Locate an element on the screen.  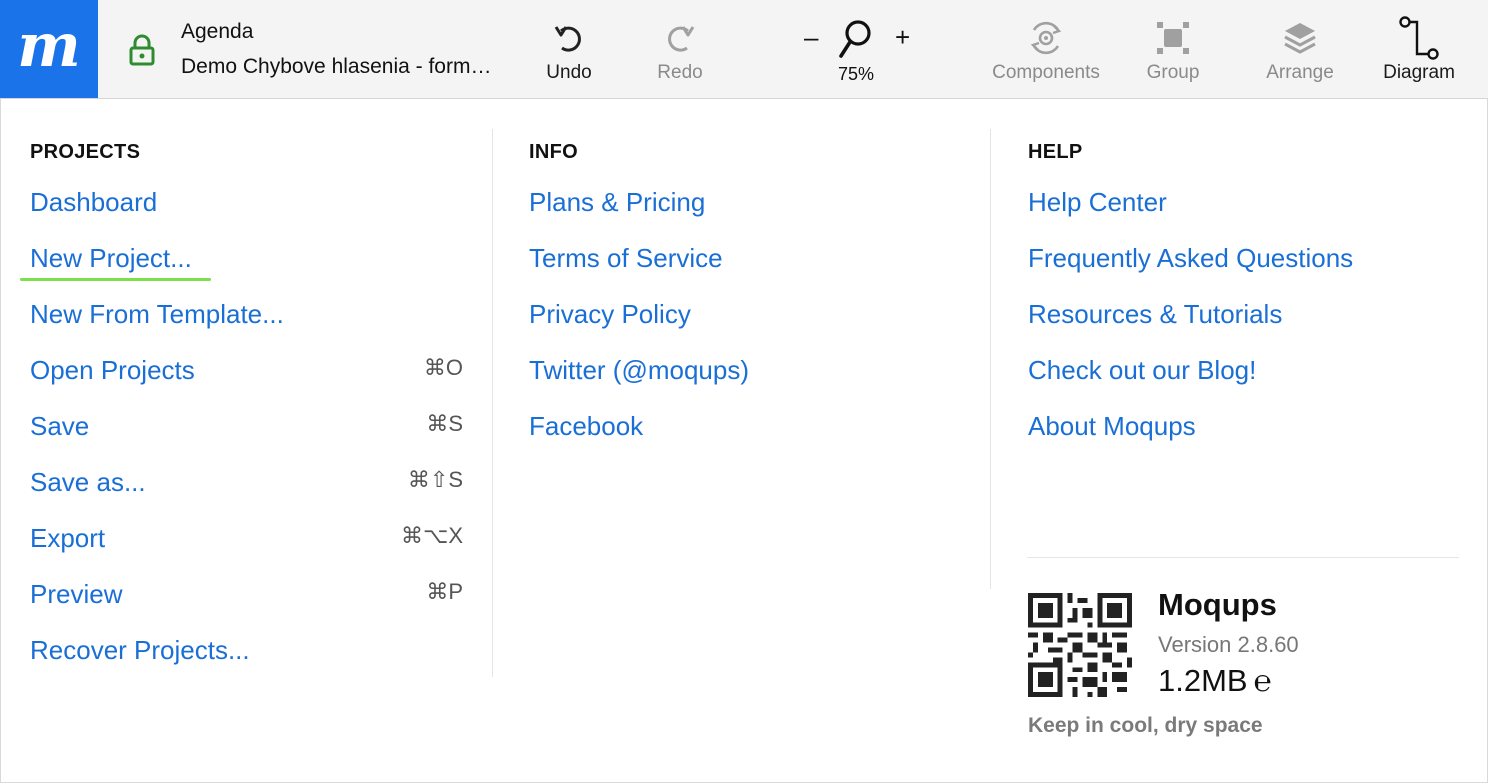
about-tagline: Keep in cool, dry space is located at coordinates (1145, 725).